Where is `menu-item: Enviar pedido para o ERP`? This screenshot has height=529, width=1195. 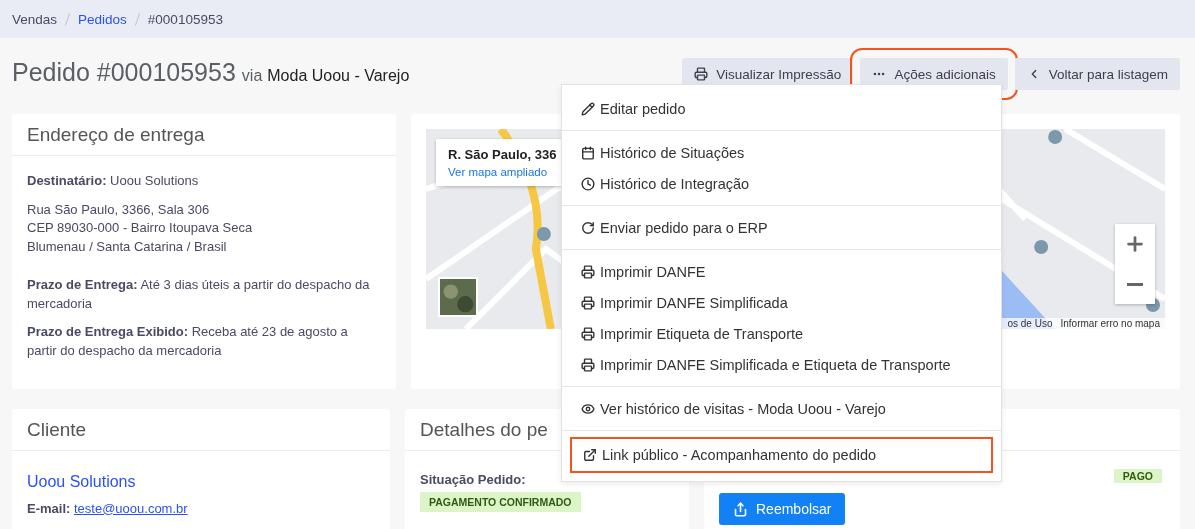
menu-item: Enviar pedido para o ERP is located at coordinates (781, 227).